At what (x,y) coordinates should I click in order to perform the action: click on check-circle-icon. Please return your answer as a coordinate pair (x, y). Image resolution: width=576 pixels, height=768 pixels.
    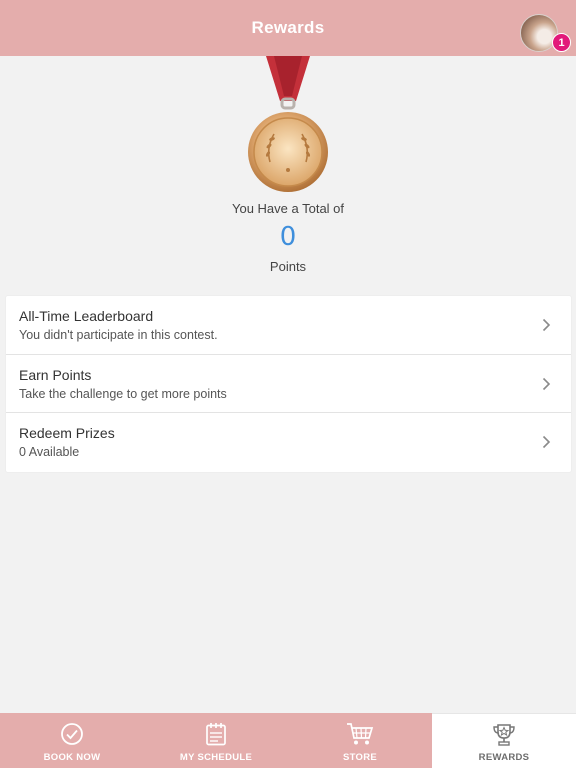
    Looking at the image, I should click on (72, 734).